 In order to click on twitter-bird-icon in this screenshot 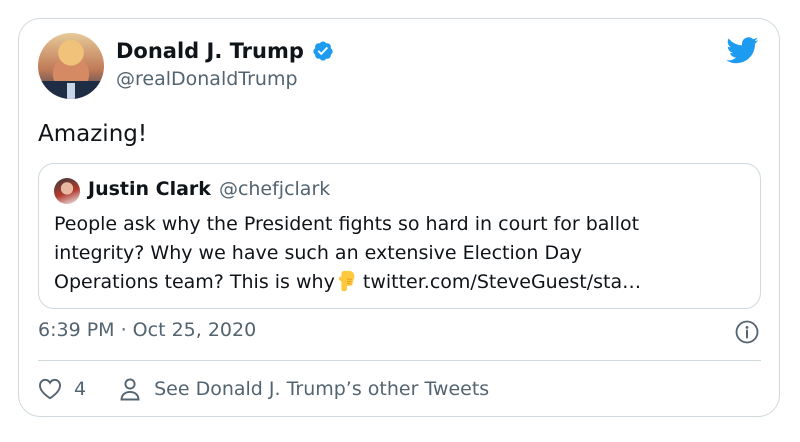, I will do `click(742, 50)`.